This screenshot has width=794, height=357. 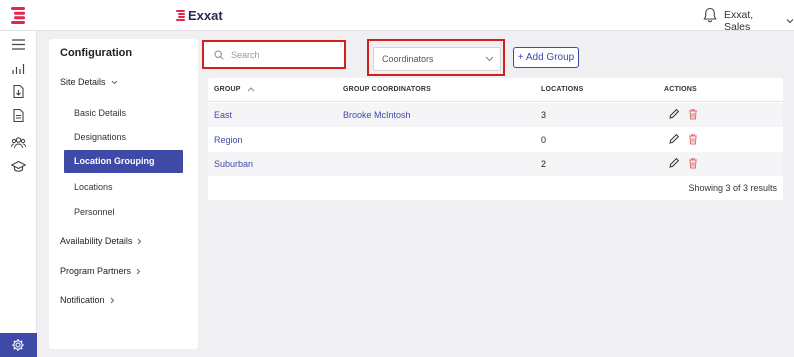 What do you see at coordinates (397, 16) in the screenshot?
I see `top-bar: Exxat Exxat, Sales` at bounding box center [397, 16].